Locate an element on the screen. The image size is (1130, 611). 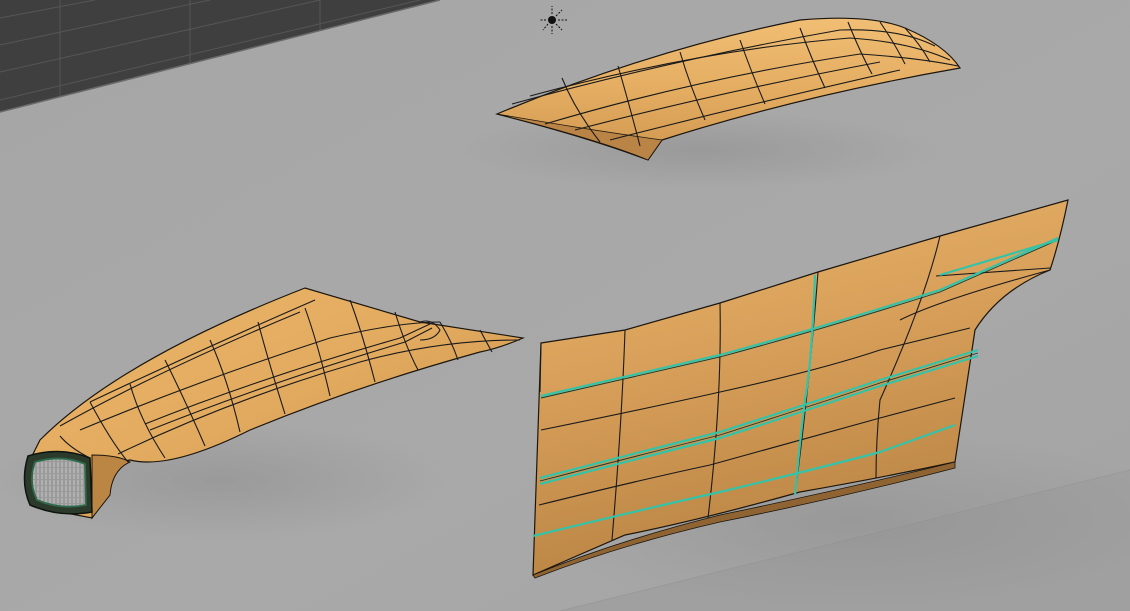
headlight-opening is located at coordinates (58, 482).